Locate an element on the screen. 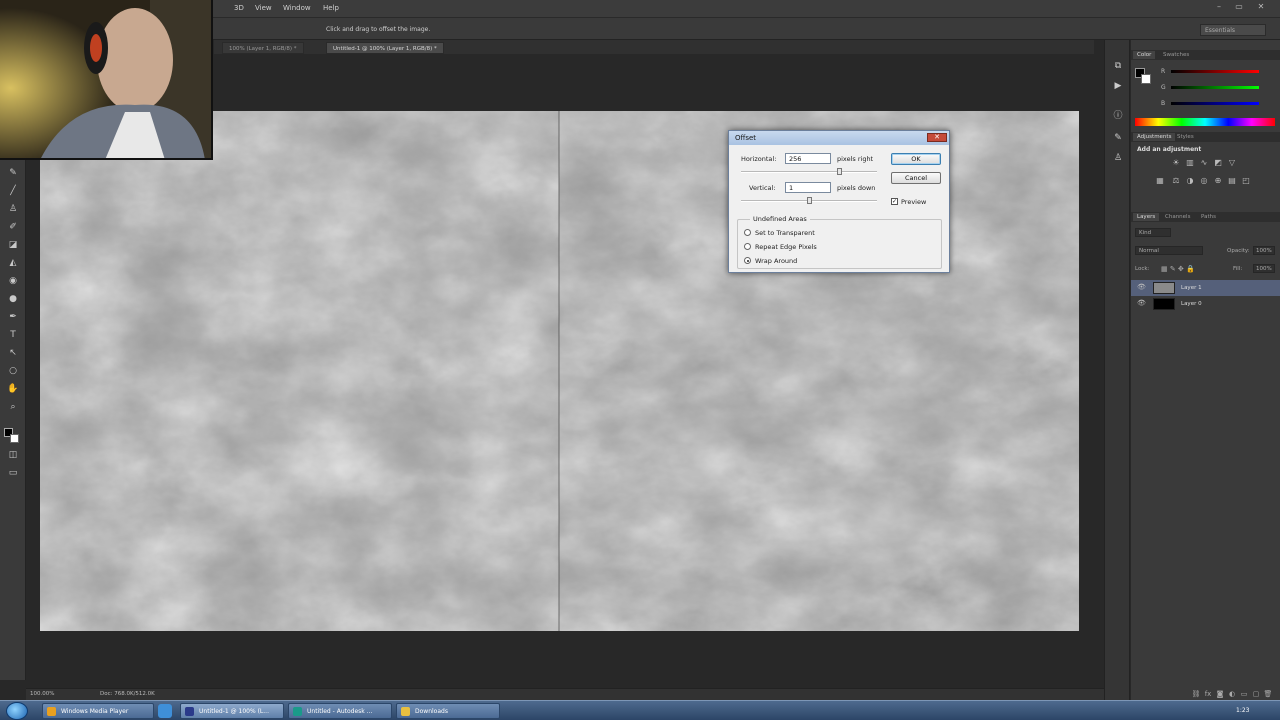 The width and height of the screenshot is (1280, 720). document-info: Doc: 768.0K/512.0K is located at coordinates (127, 694).